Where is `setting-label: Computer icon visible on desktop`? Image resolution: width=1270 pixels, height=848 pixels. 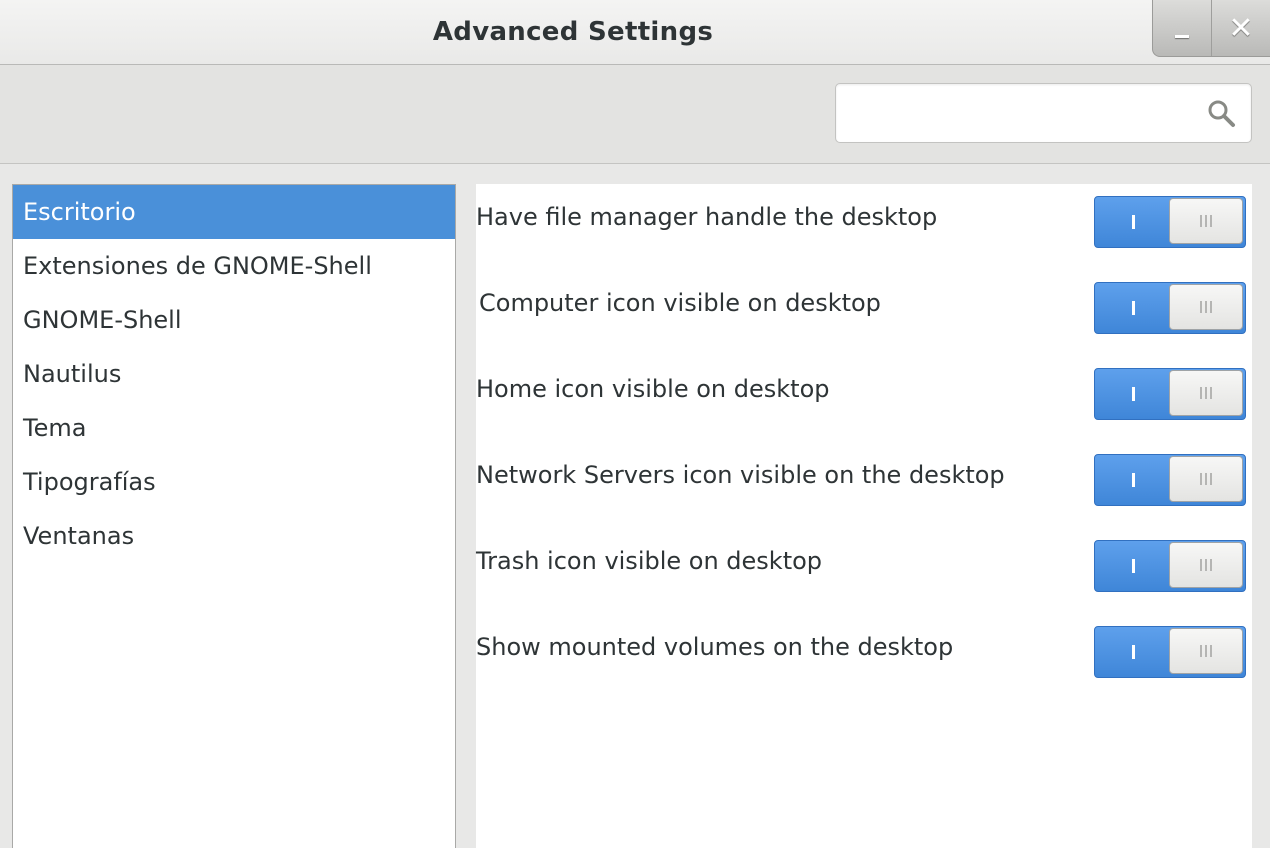 setting-label: Computer icon visible on desktop is located at coordinates (680, 303).